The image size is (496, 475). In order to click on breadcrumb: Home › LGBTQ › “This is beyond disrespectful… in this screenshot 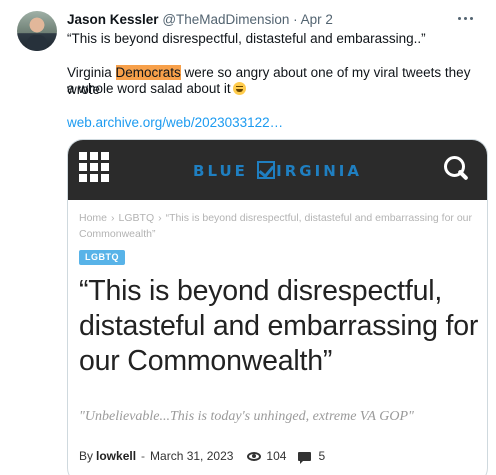, I will do `click(279, 226)`.